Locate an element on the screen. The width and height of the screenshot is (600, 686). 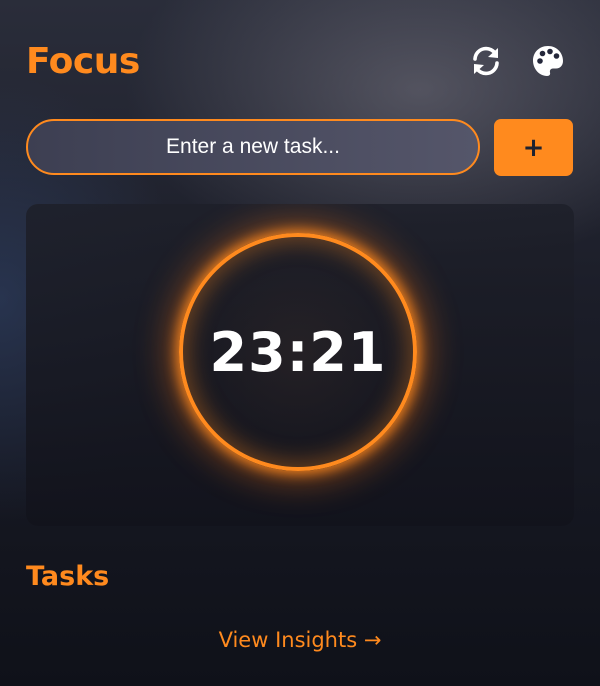
timer-ring: 23:21 is located at coordinates (298, 352).